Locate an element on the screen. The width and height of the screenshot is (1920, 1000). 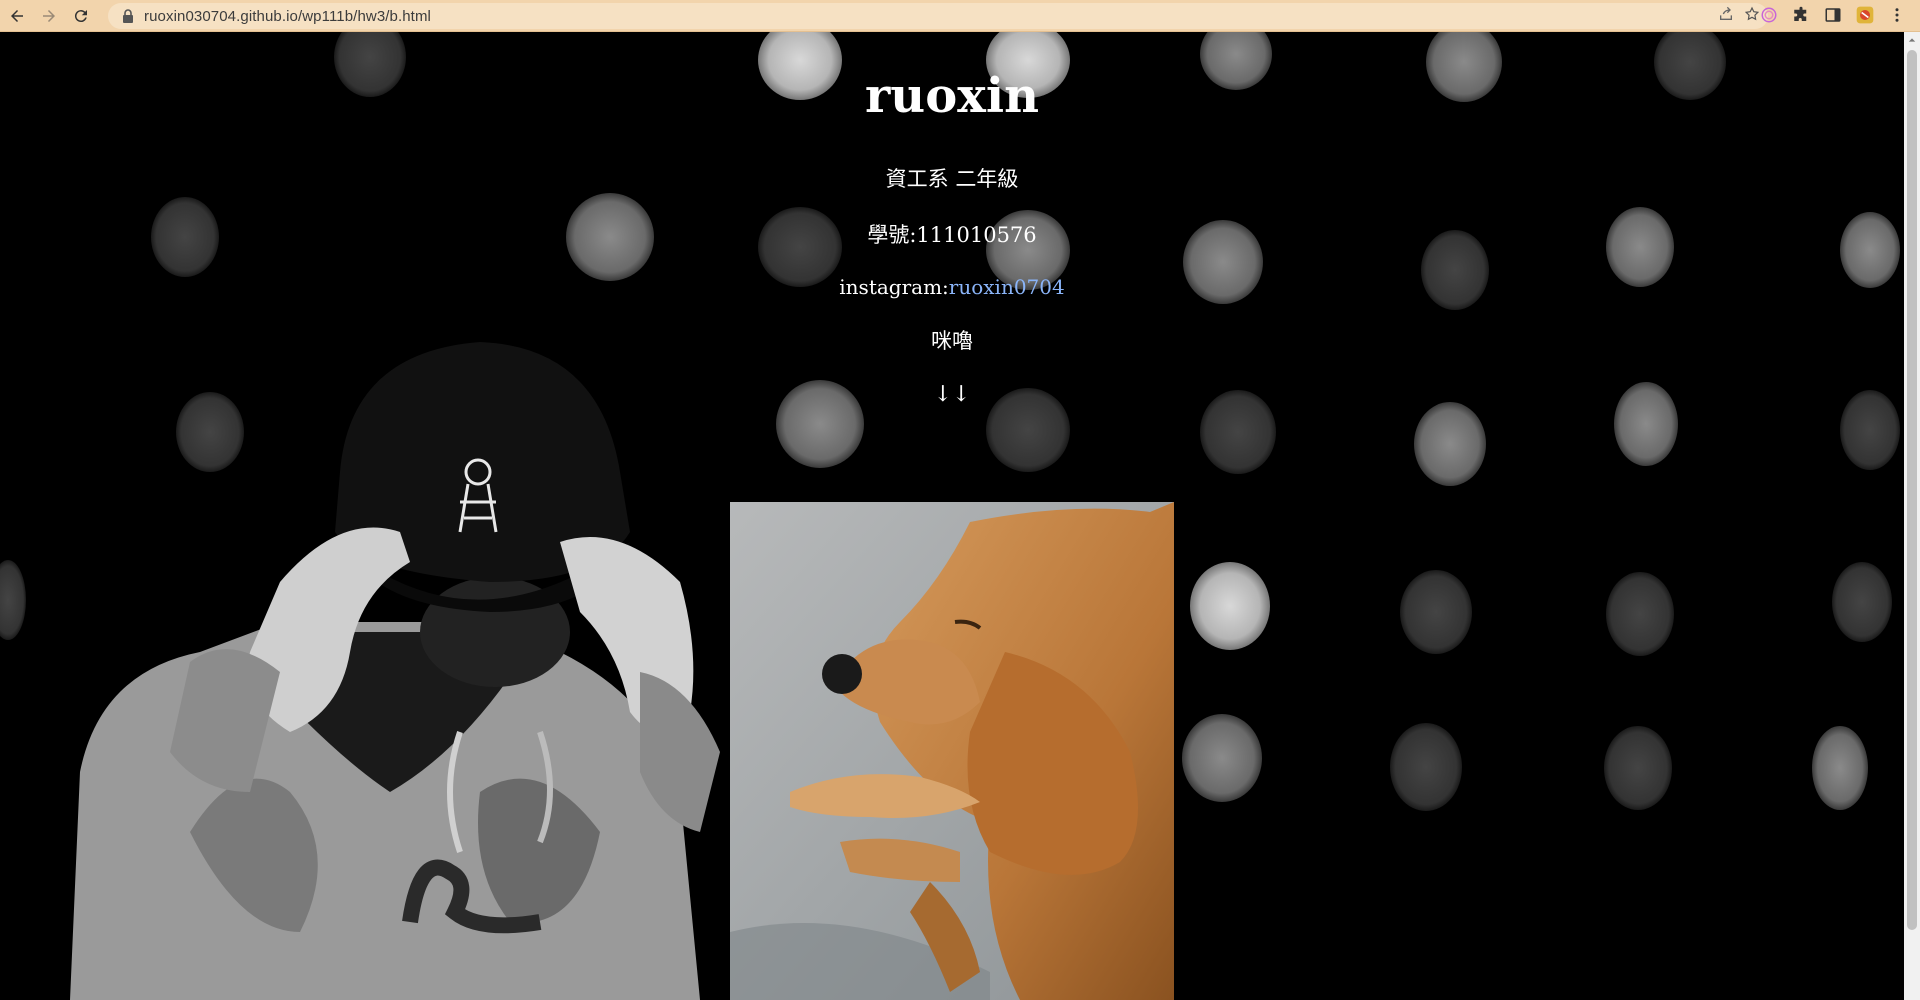
url-text: ruoxin030704.github.io/wp111b/hw3/b.html is located at coordinates (287, 16).